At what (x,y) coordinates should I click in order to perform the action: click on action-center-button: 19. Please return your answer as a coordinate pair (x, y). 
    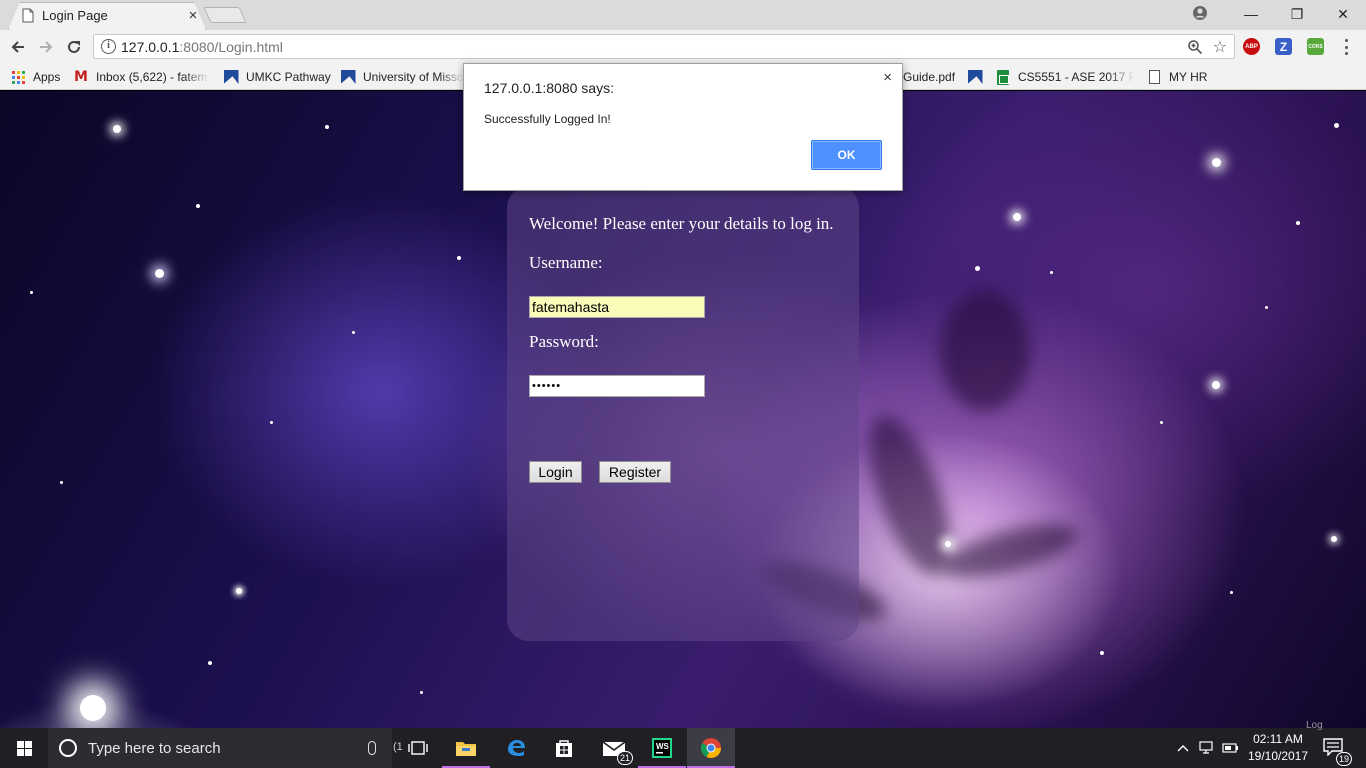
    Looking at the image, I should click on (1336, 751).